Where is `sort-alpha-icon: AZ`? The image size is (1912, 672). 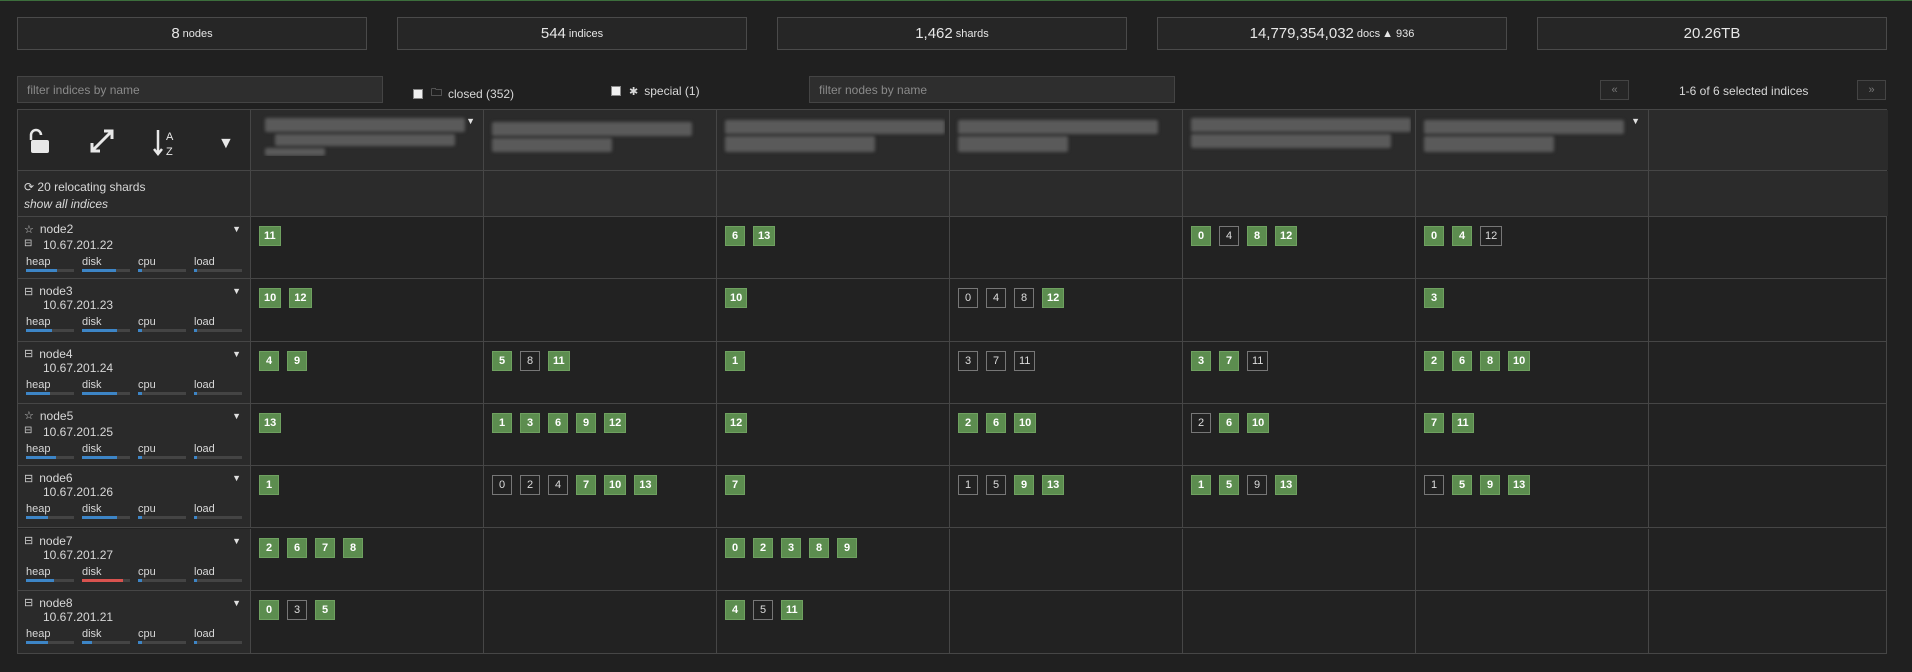 sort-alpha-icon: AZ is located at coordinates (167, 145).